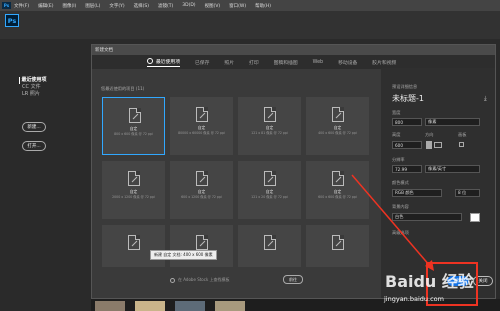 Image resolution: width=500 pixels, height=311 pixels. I want to click on tab-saved: 已保存, so click(202, 62).